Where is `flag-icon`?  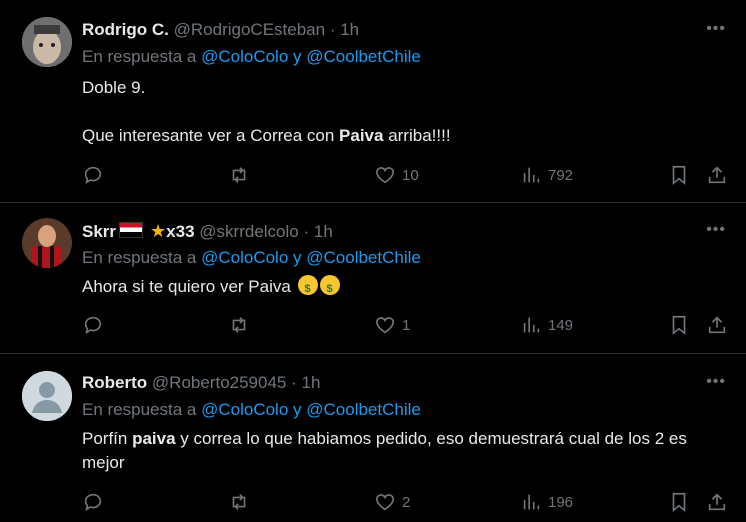
flag-icon is located at coordinates (131, 230).